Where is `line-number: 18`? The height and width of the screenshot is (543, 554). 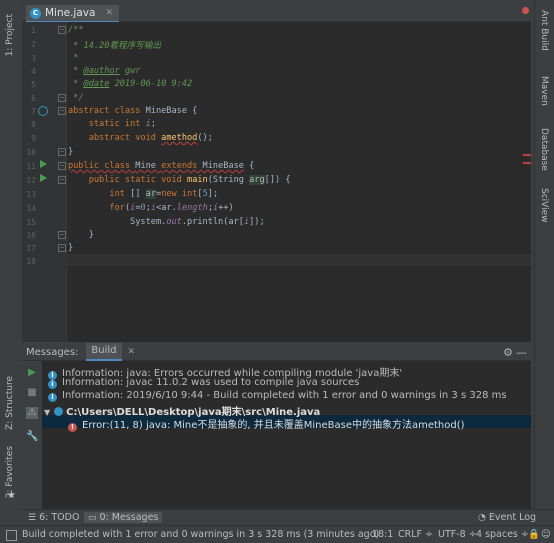 line-number: 18 is located at coordinates (31, 261).